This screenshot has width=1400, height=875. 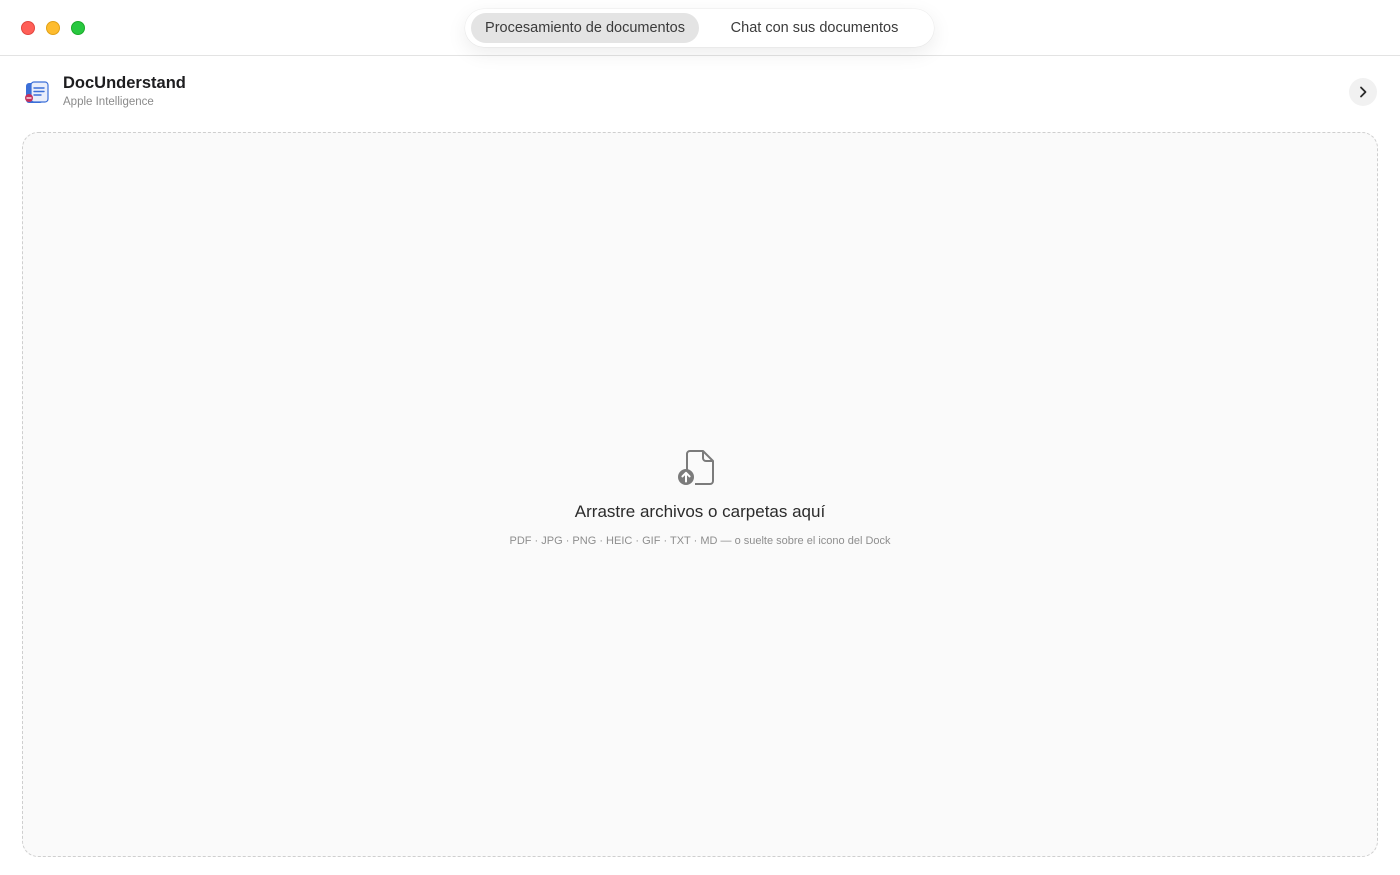 I want to click on maximize-window-button, so click(x=78, y=28).